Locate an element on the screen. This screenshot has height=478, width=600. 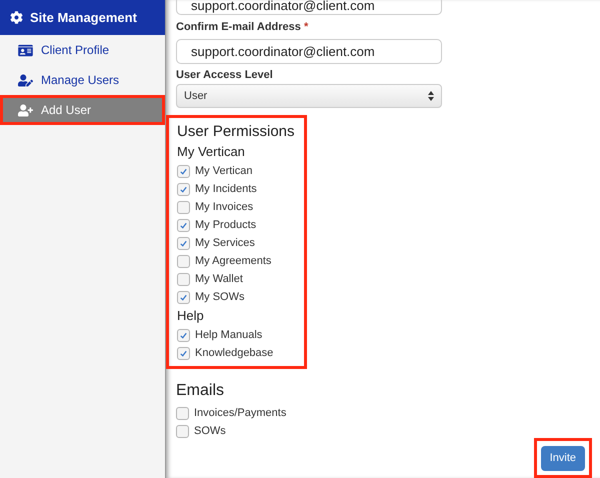
checkbox-label: My SOWs is located at coordinates (219, 297).